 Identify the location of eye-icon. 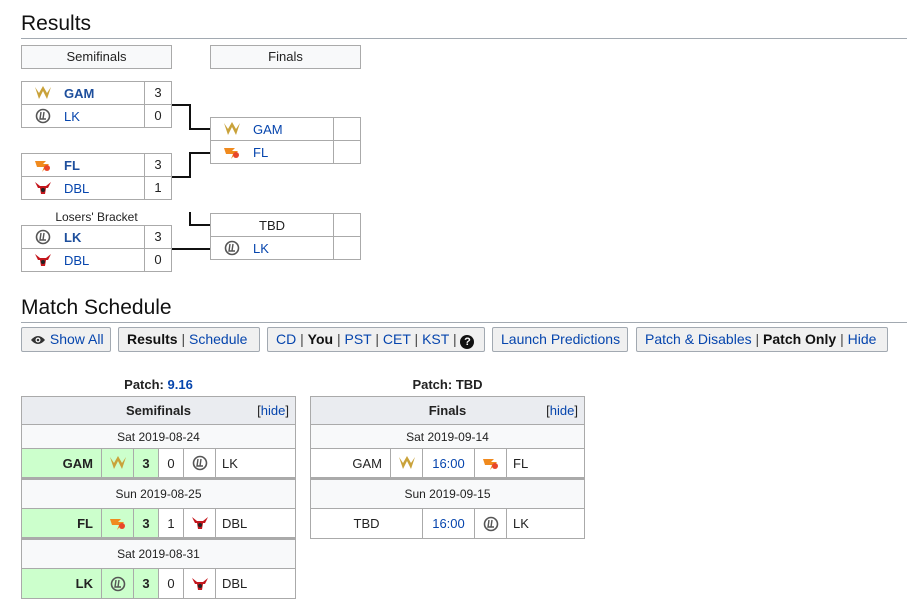
(38, 341).